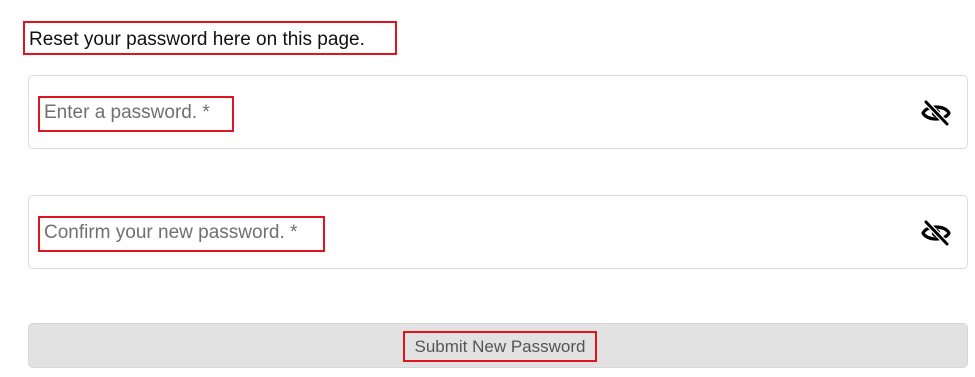 This screenshot has height=377, width=975. Describe the element at coordinates (181, 234) in the screenshot. I see `confirm-password-placeholder: Confirm your new password. *` at that location.